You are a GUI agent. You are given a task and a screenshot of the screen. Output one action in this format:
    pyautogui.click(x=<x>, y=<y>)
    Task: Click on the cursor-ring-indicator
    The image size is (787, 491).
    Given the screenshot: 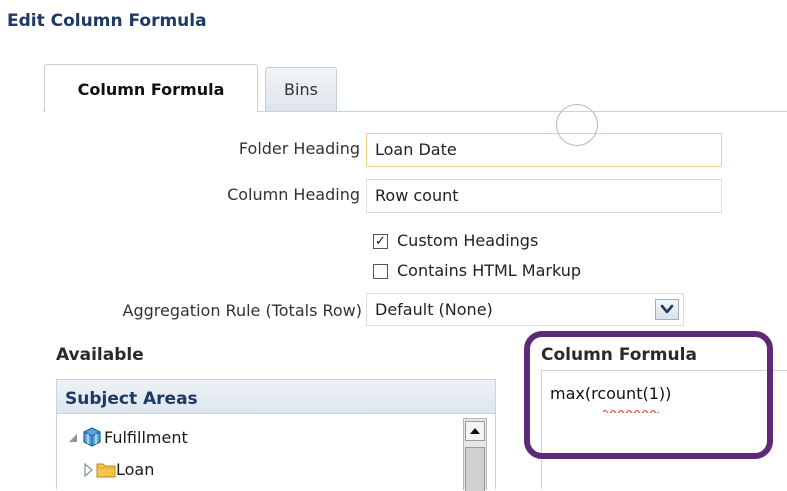 What is the action you would take?
    pyautogui.click(x=577, y=125)
    